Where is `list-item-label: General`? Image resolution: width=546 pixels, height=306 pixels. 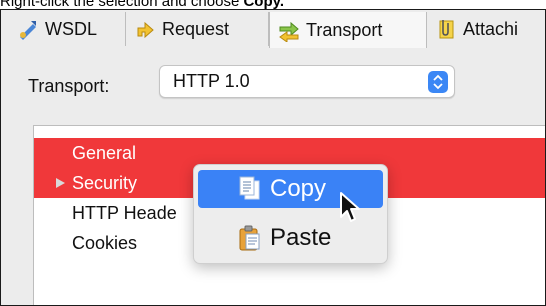
list-item-label: General is located at coordinates (104, 153).